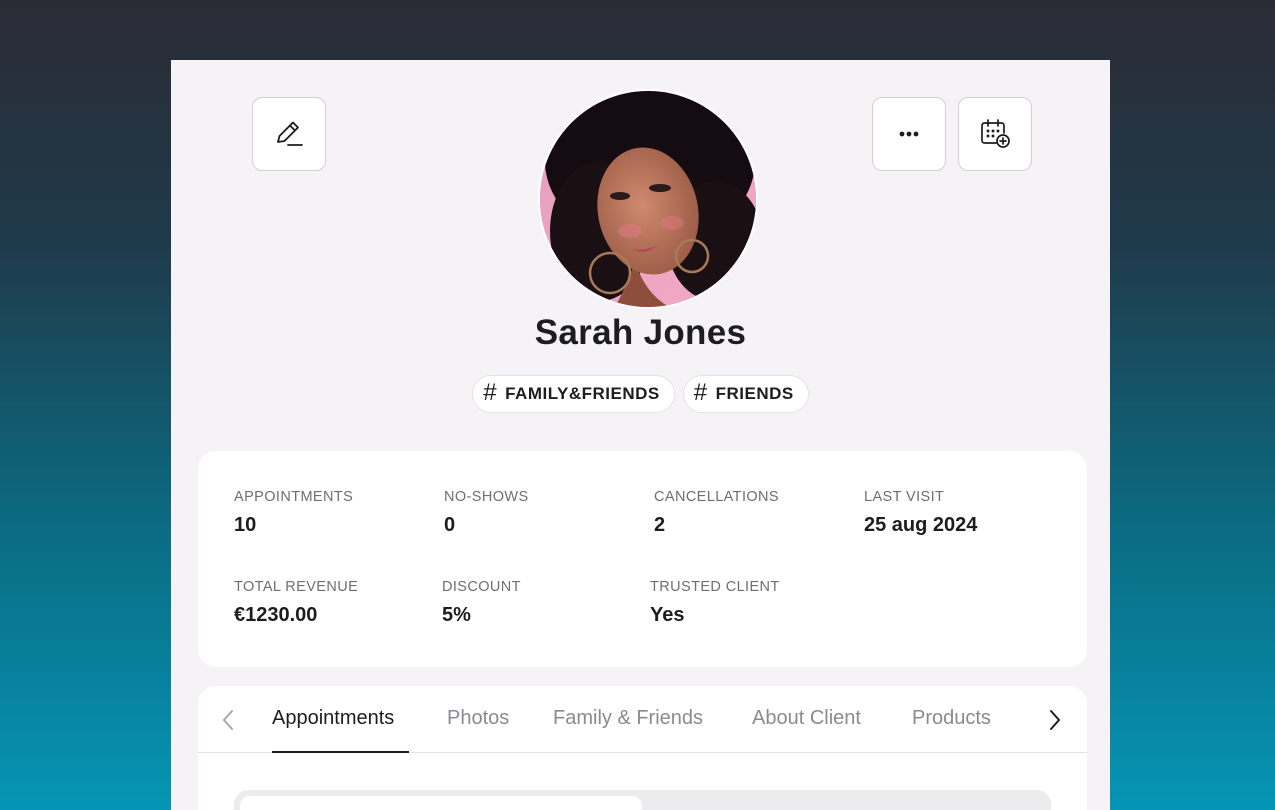 This screenshot has width=1275, height=810. Describe the element at coordinates (333, 718) in the screenshot. I see `tab-appointments: Appointments` at that location.